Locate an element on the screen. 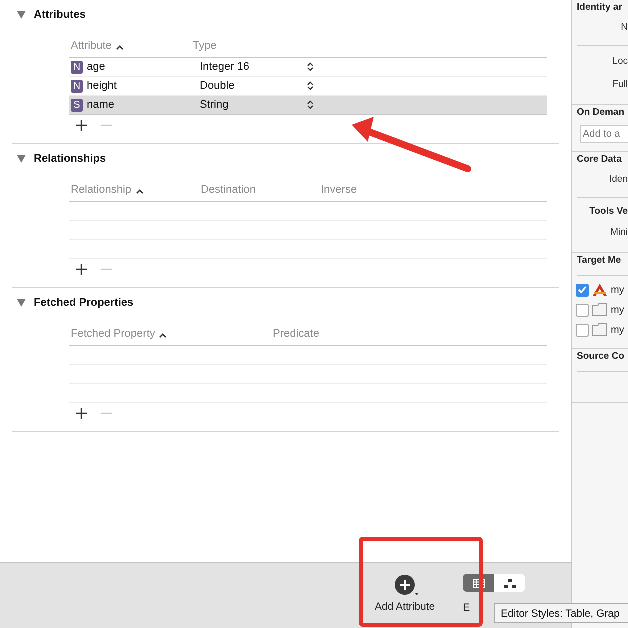  attribute-row: N age Integer 16 is located at coordinates (308, 67).